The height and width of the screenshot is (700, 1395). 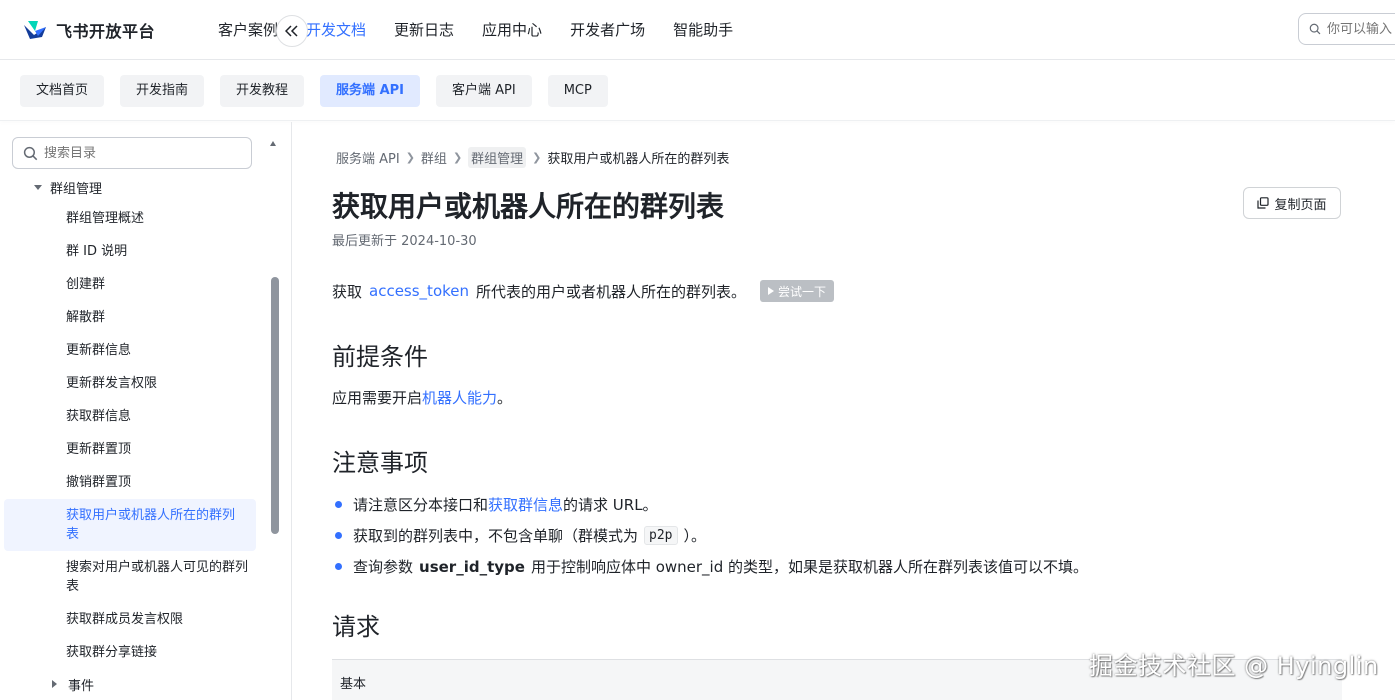 I want to click on desc-text: 获取, so click(x=347, y=291).